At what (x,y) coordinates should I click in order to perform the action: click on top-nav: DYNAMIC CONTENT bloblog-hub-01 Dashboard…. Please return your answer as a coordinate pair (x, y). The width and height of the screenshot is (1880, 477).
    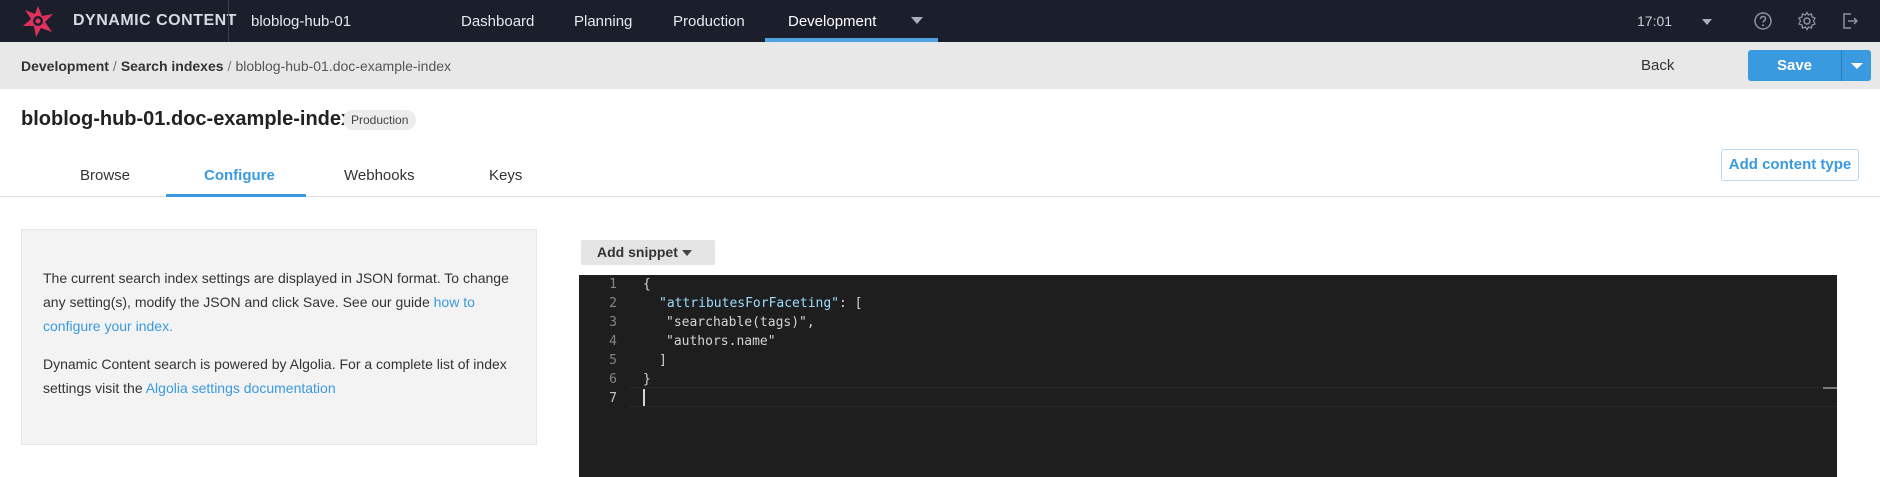
    Looking at the image, I should click on (940, 21).